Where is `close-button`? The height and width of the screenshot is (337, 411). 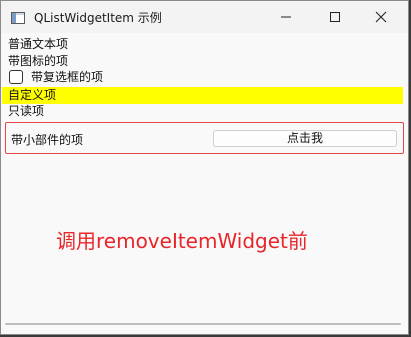
close-button is located at coordinates (381, 17).